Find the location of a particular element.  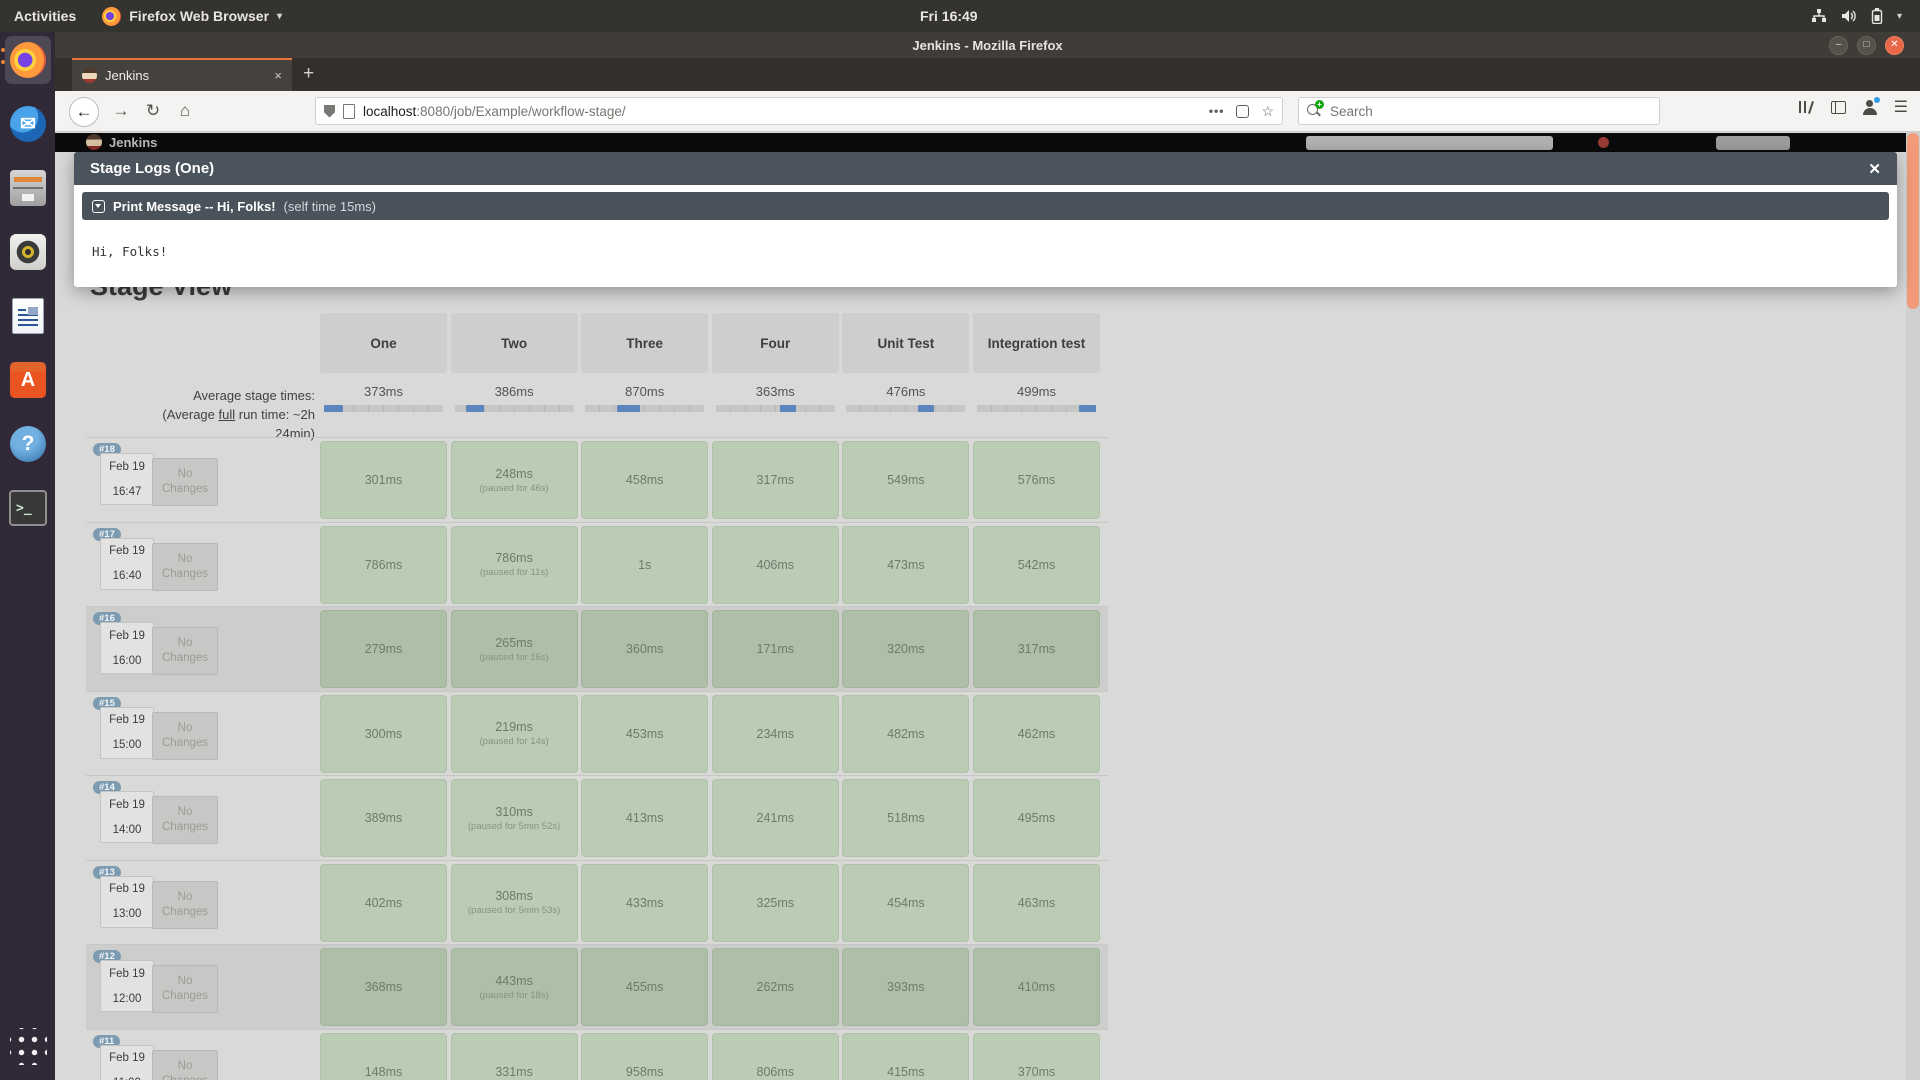

dock-item-libreoffice-writer is located at coordinates (28, 316).